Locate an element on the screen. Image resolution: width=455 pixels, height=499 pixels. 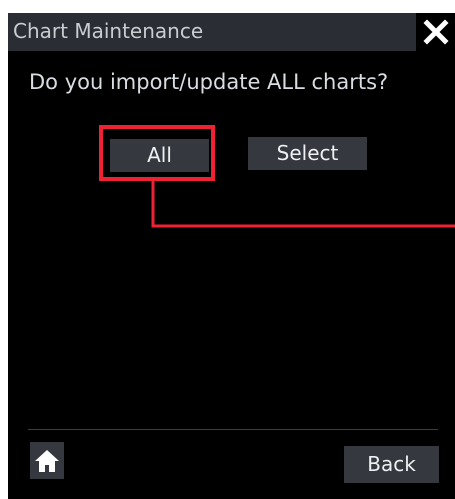
close-icon is located at coordinates (436, 32).